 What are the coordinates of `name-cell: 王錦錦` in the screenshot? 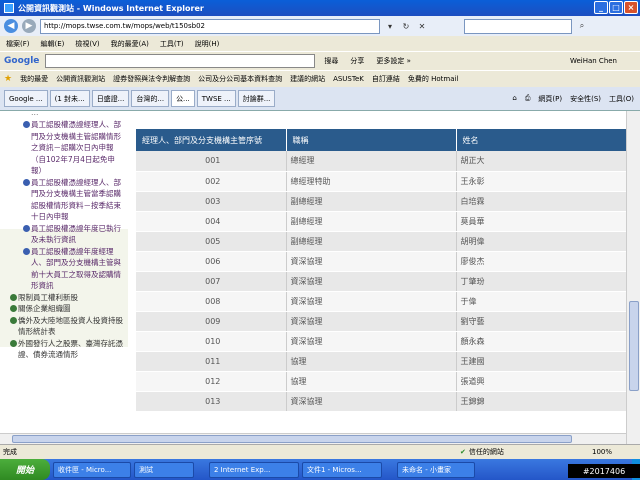 It's located at (541, 401).